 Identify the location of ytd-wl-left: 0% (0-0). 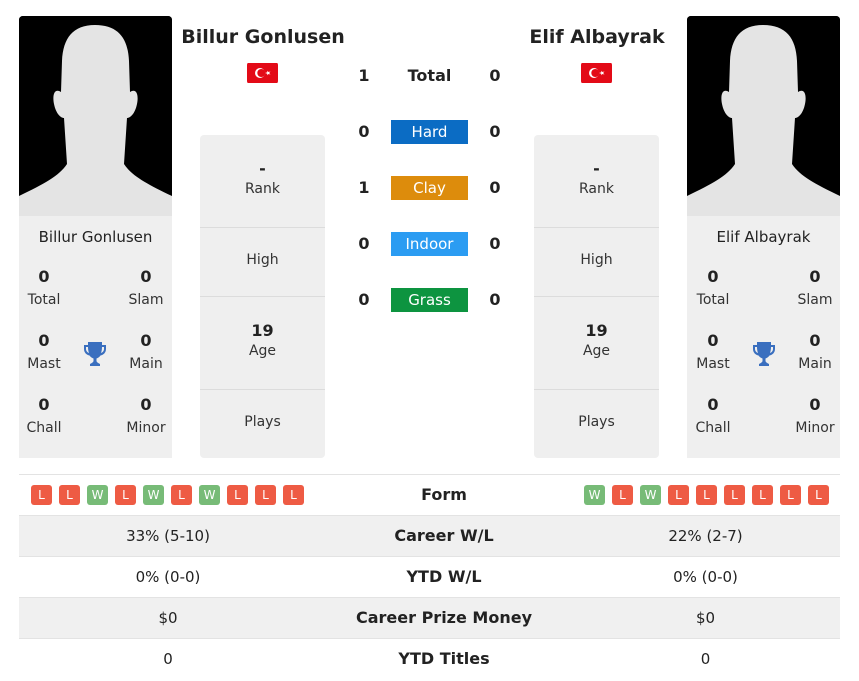
(168, 577).